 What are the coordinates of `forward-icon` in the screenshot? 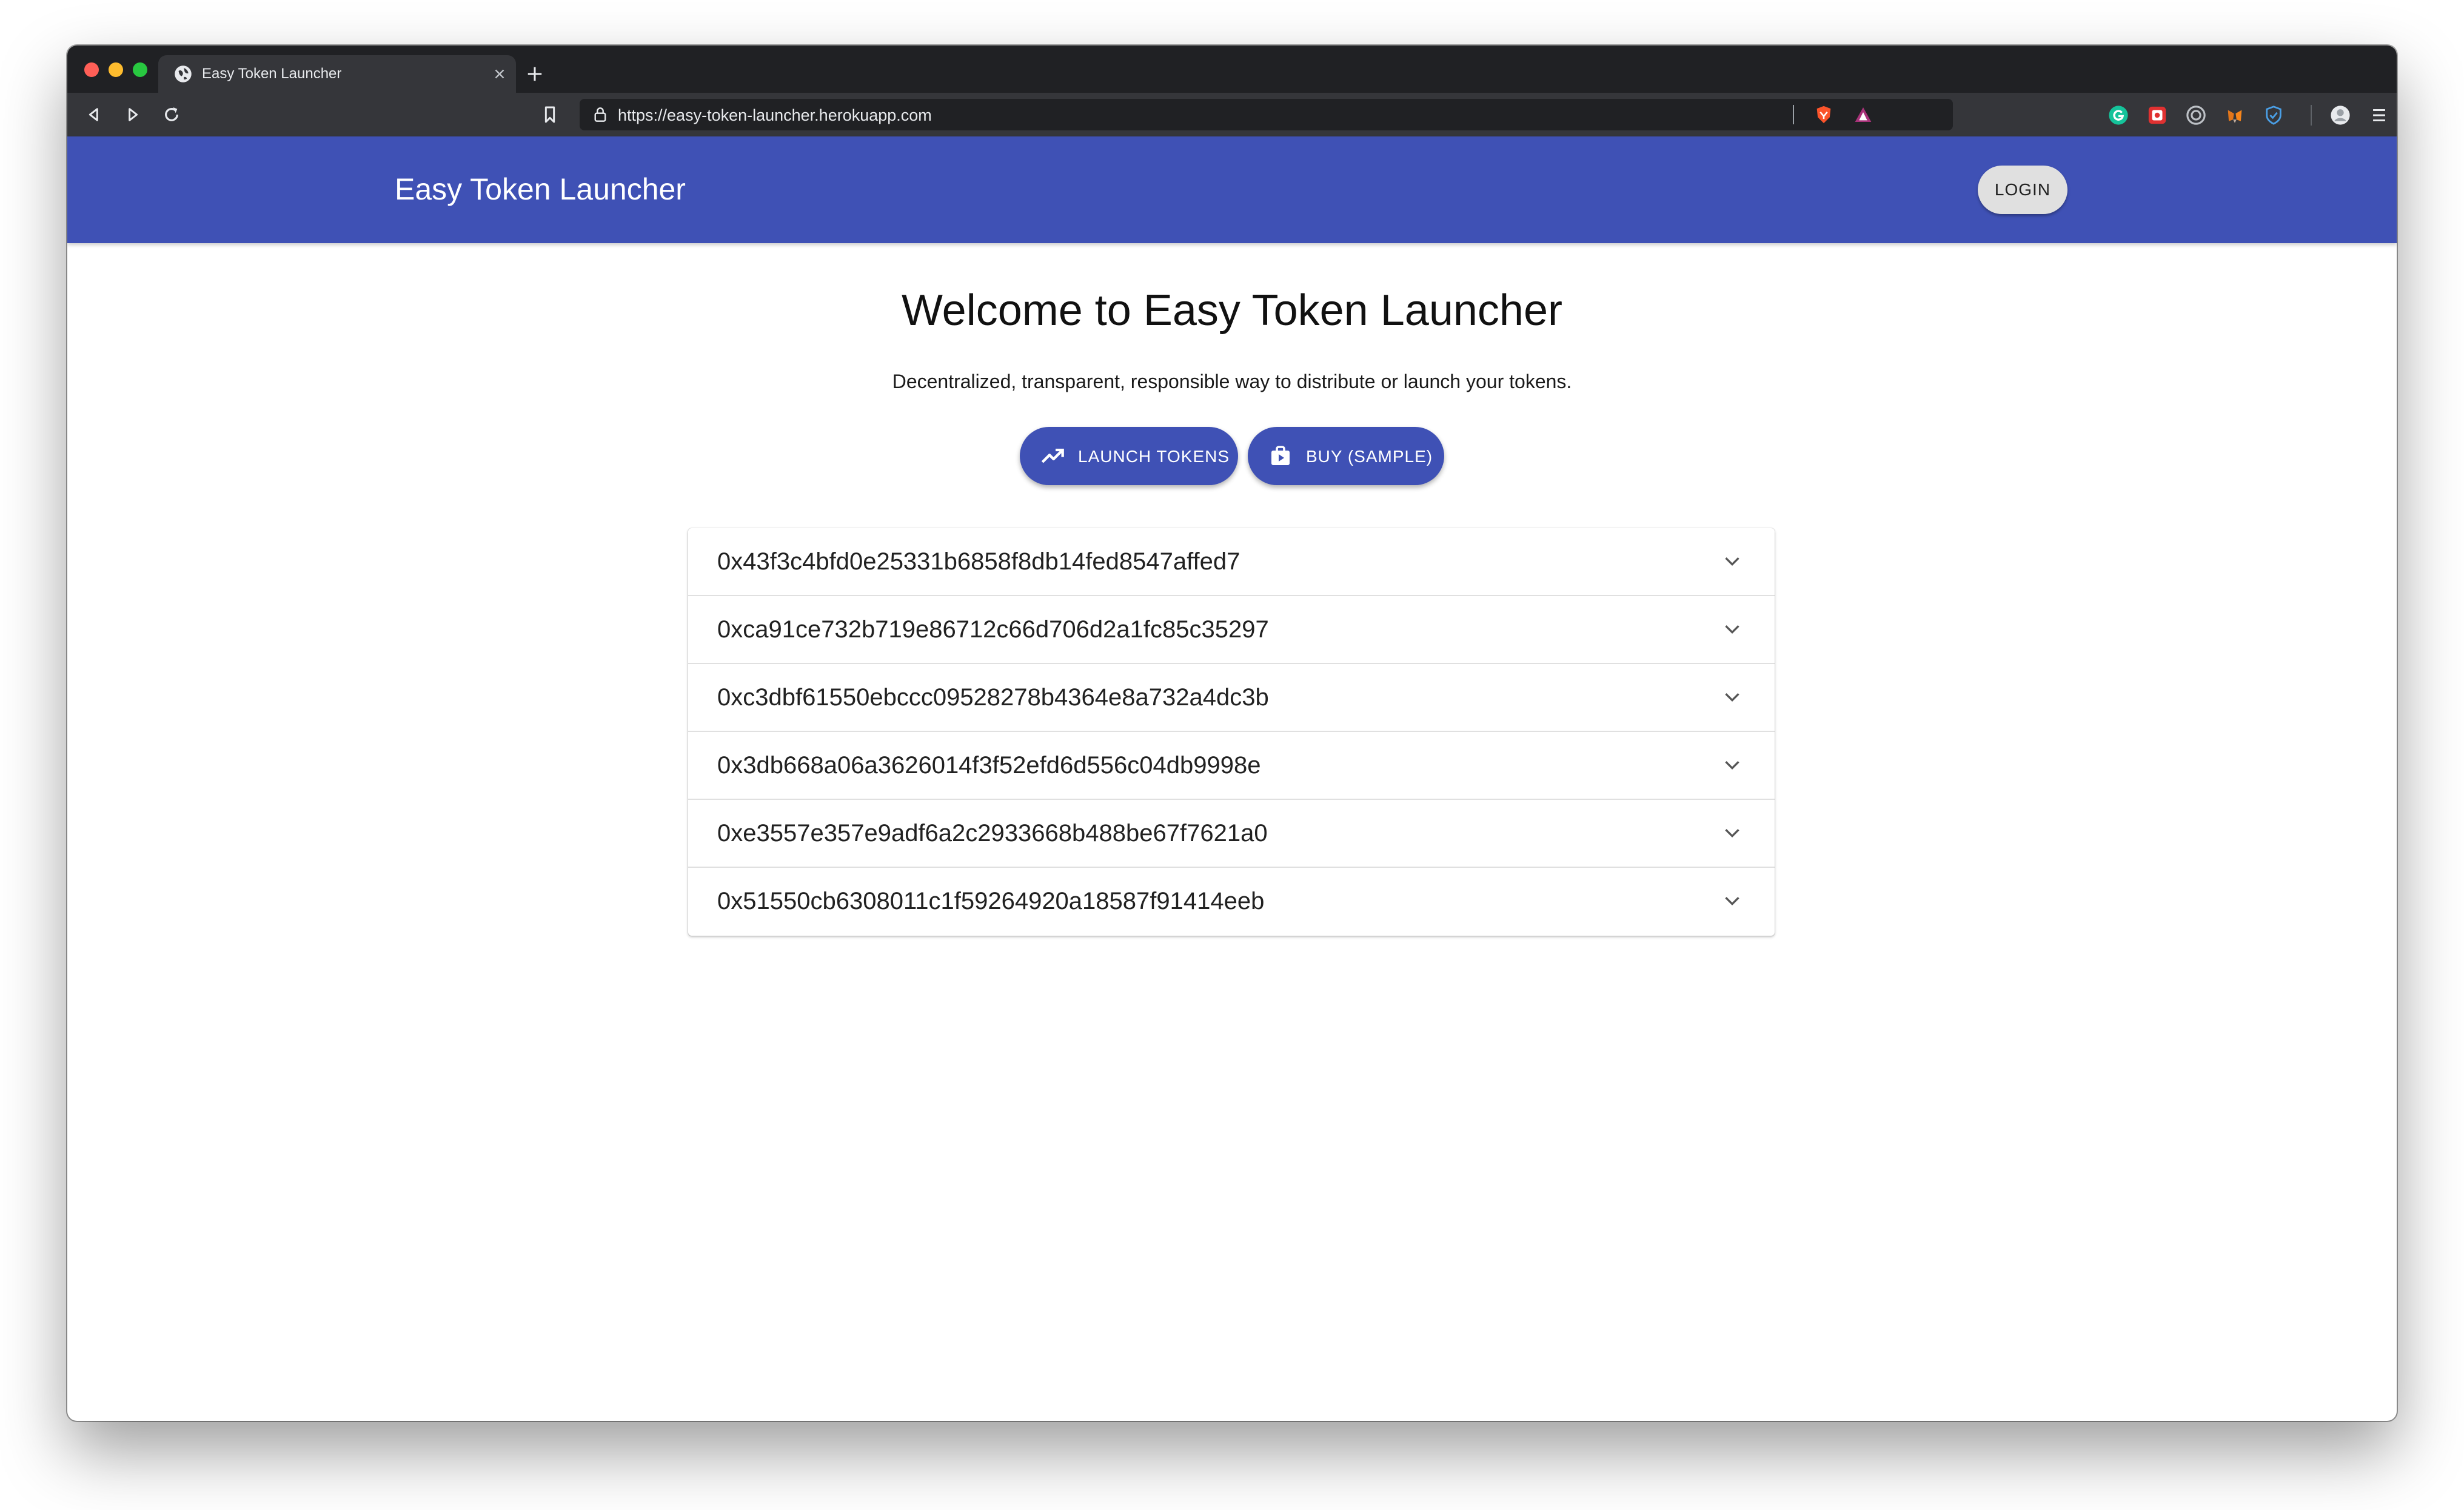 It's located at (132, 114).